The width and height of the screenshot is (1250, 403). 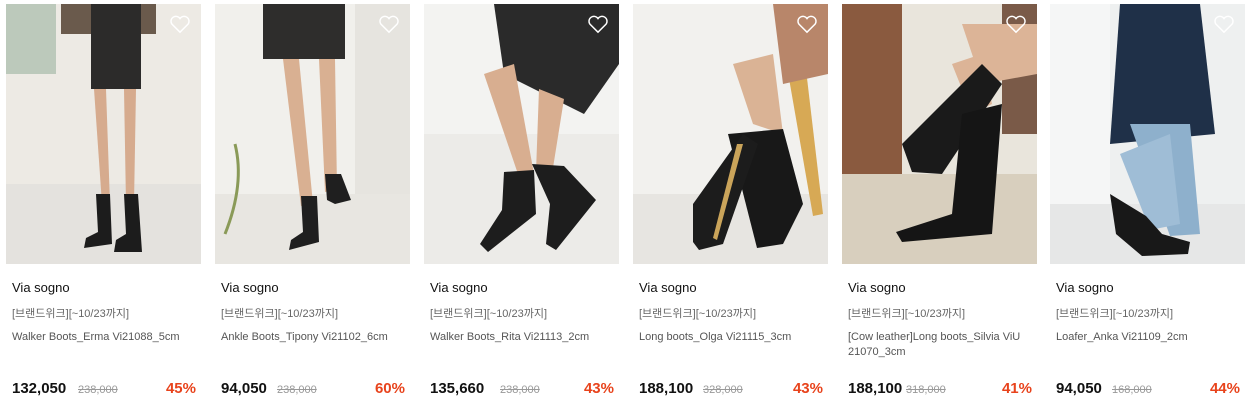 What do you see at coordinates (732, 337) in the screenshot?
I see `product-name: Long boots_Olga Vi21115_3cm` at bounding box center [732, 337].